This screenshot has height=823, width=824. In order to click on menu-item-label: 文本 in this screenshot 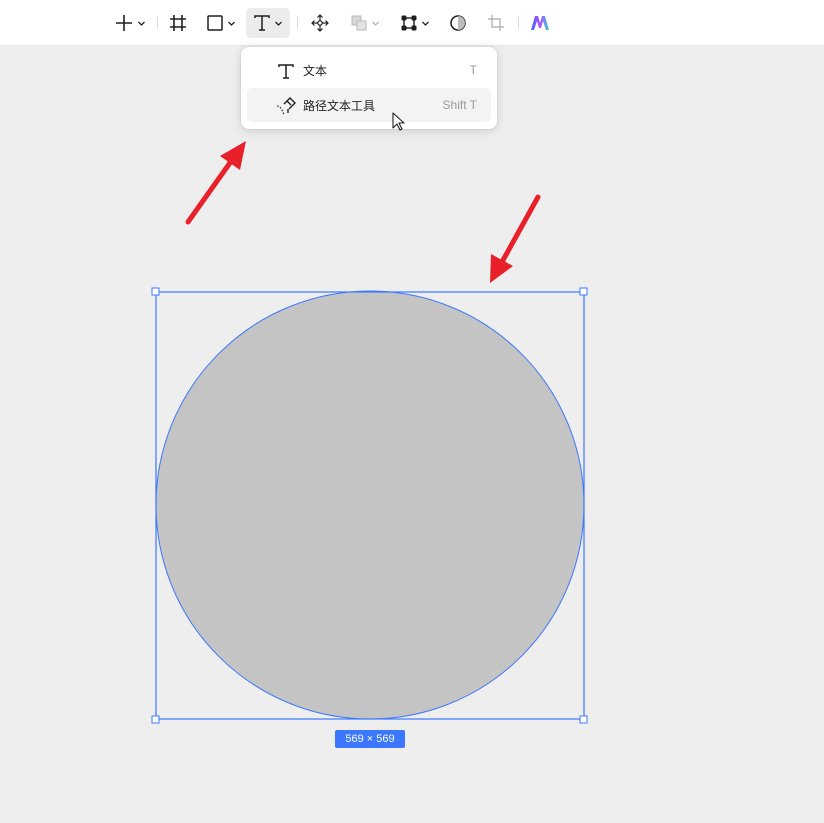, I will do `click(315, 70)`.